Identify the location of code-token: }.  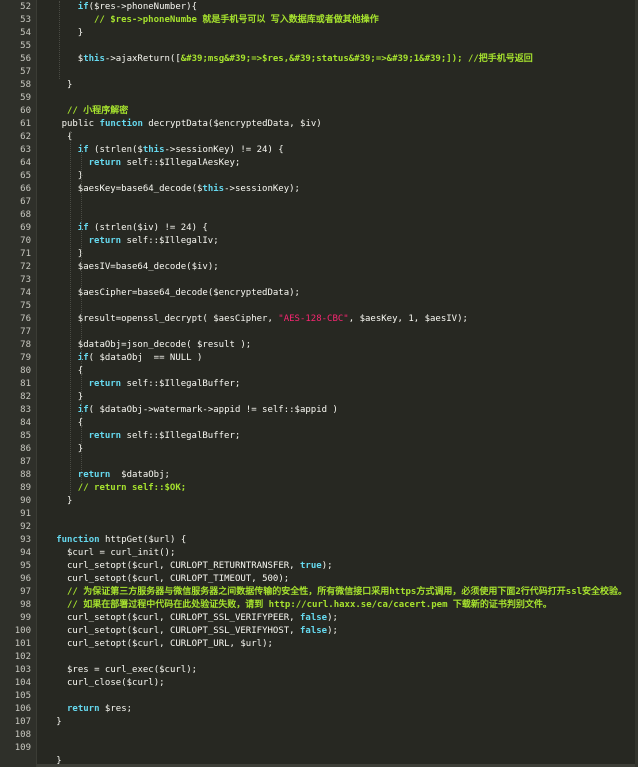
(70, 85).